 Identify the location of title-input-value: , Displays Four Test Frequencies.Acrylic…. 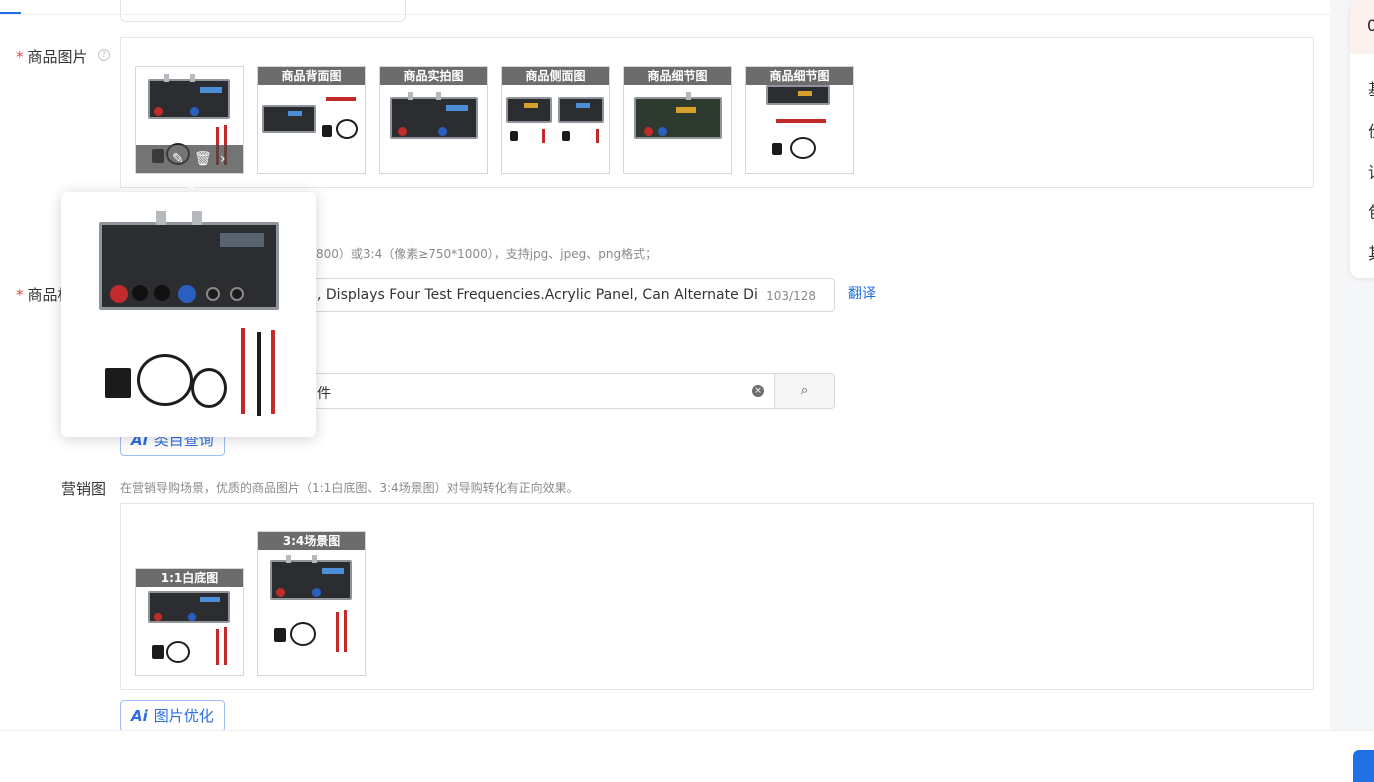
(537, 295).